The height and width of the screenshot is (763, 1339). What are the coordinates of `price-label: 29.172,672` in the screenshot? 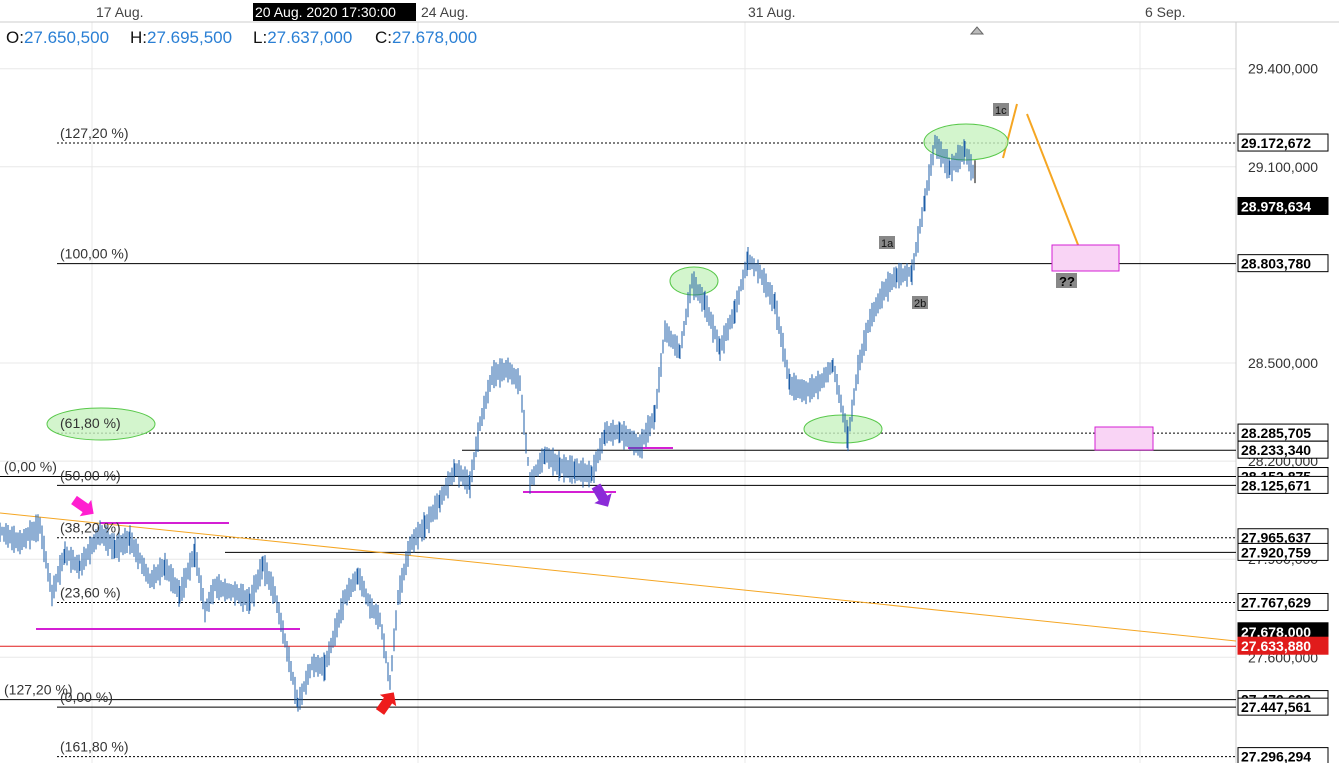 It's located at (1276, 143).